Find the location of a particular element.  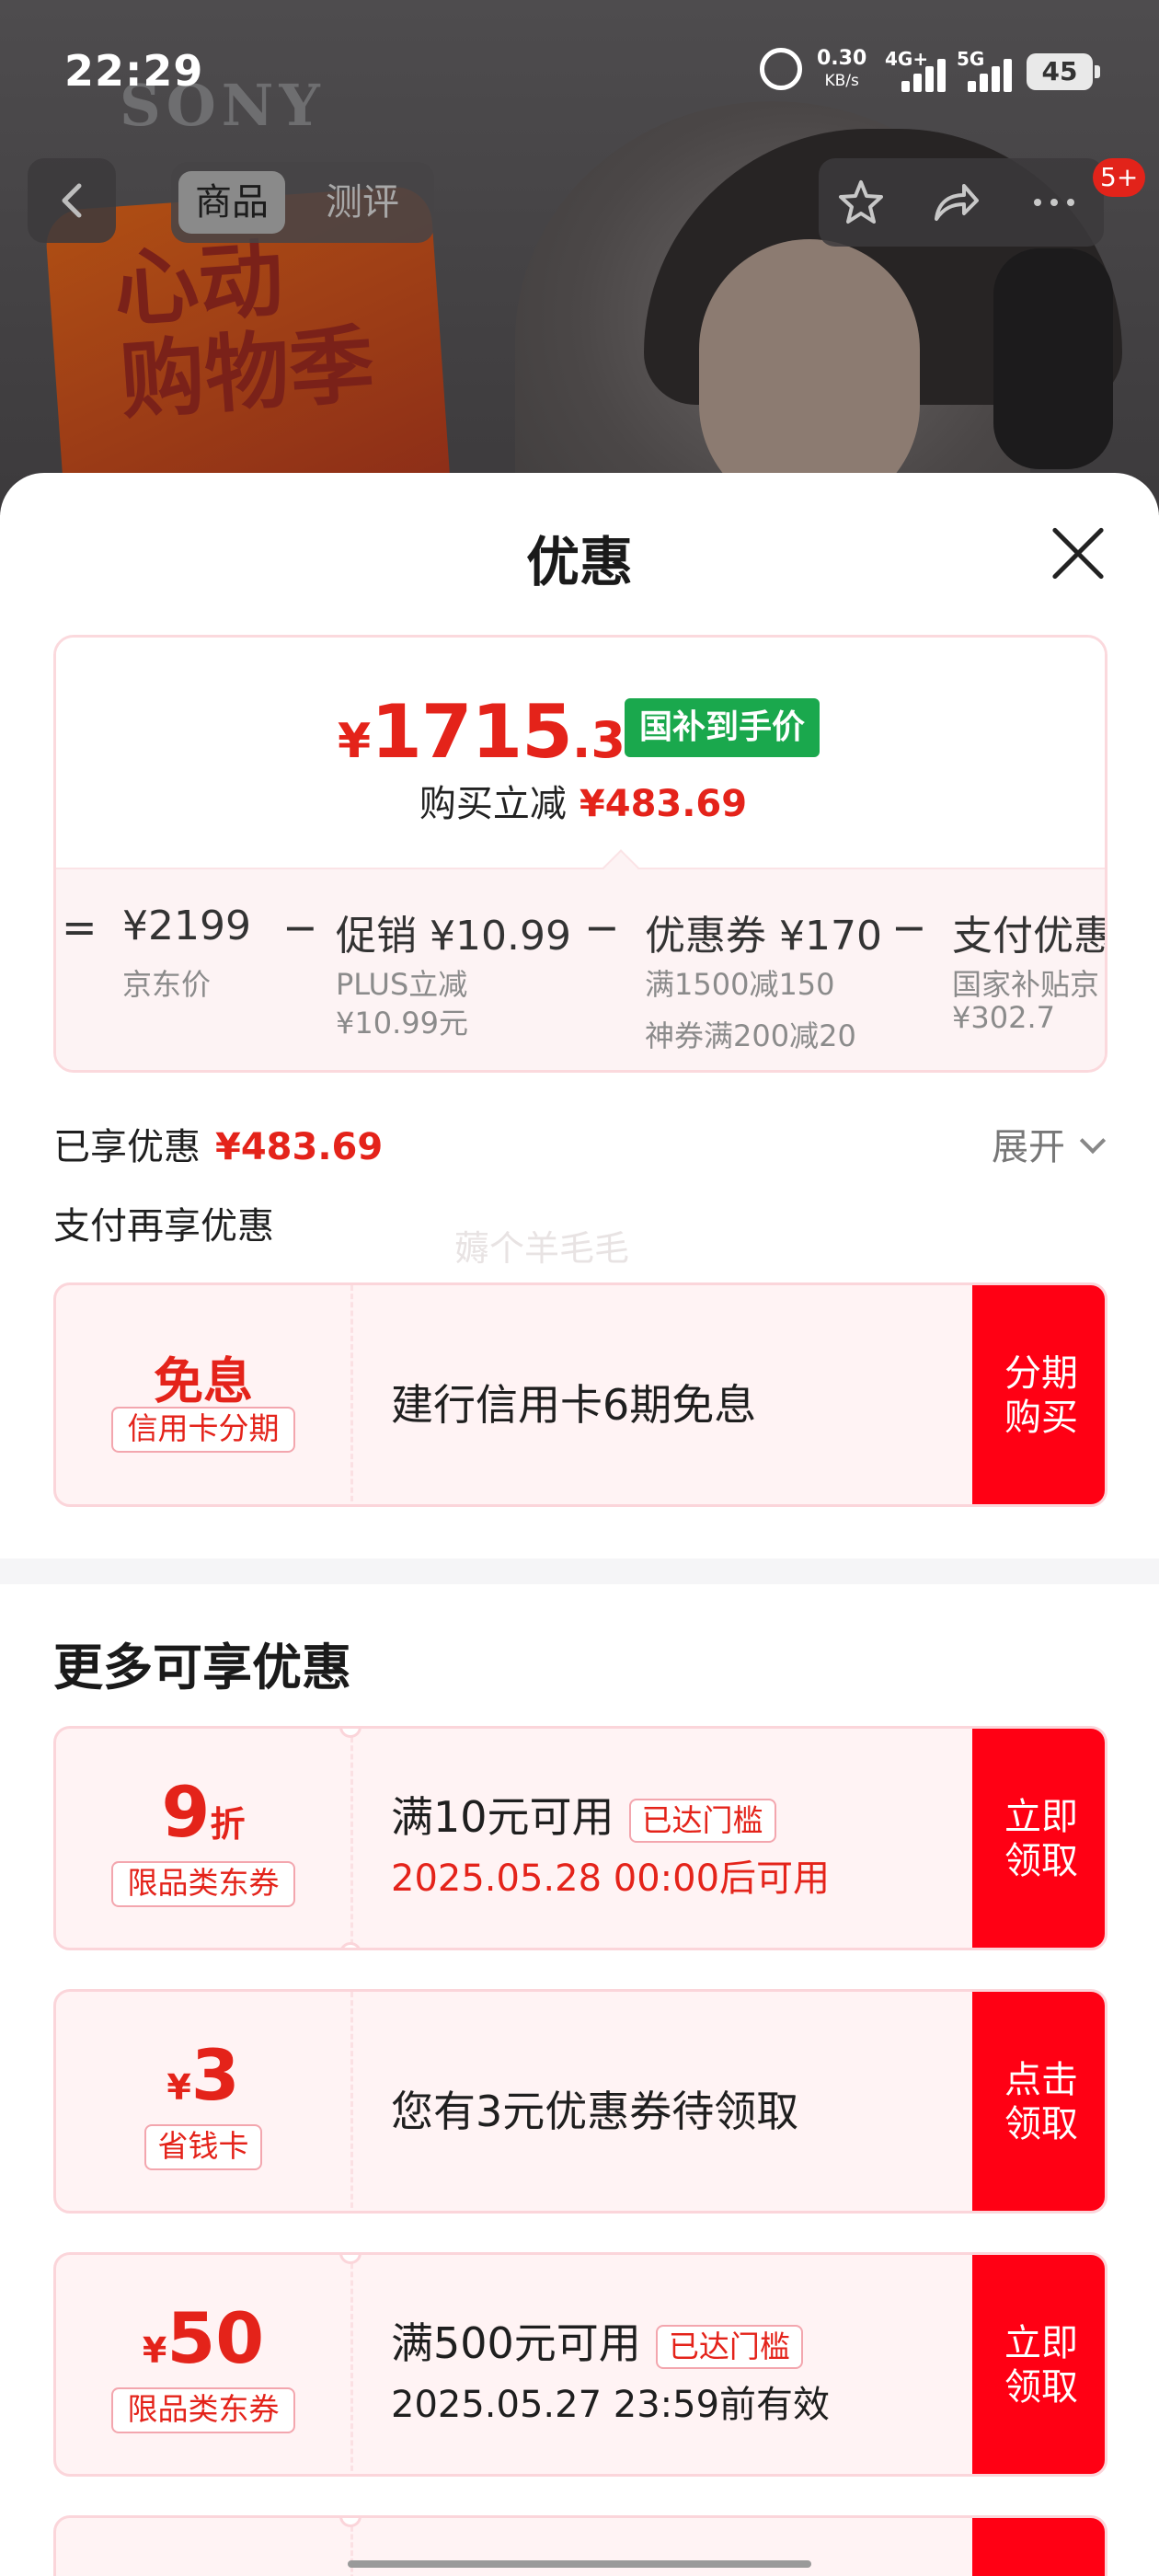

back-button is located at coordinates (72, 200).